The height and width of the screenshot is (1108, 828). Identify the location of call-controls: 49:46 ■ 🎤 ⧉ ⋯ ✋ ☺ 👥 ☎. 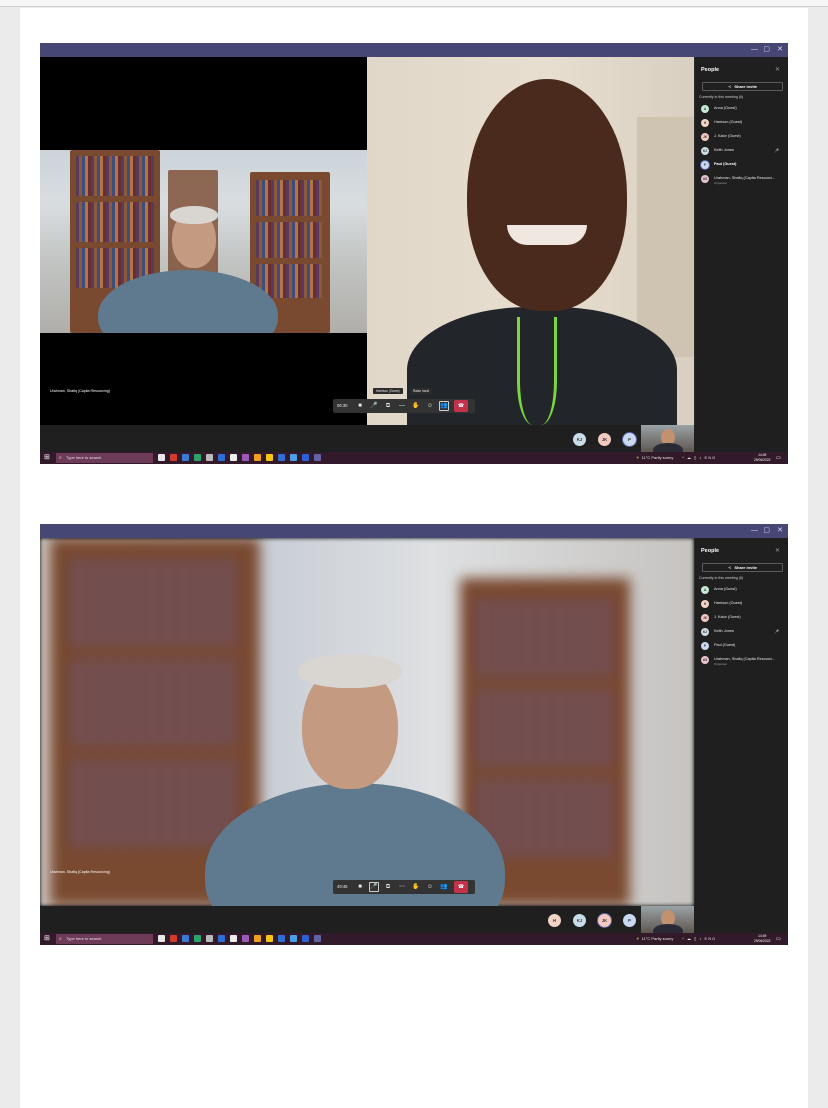
(404, 887).